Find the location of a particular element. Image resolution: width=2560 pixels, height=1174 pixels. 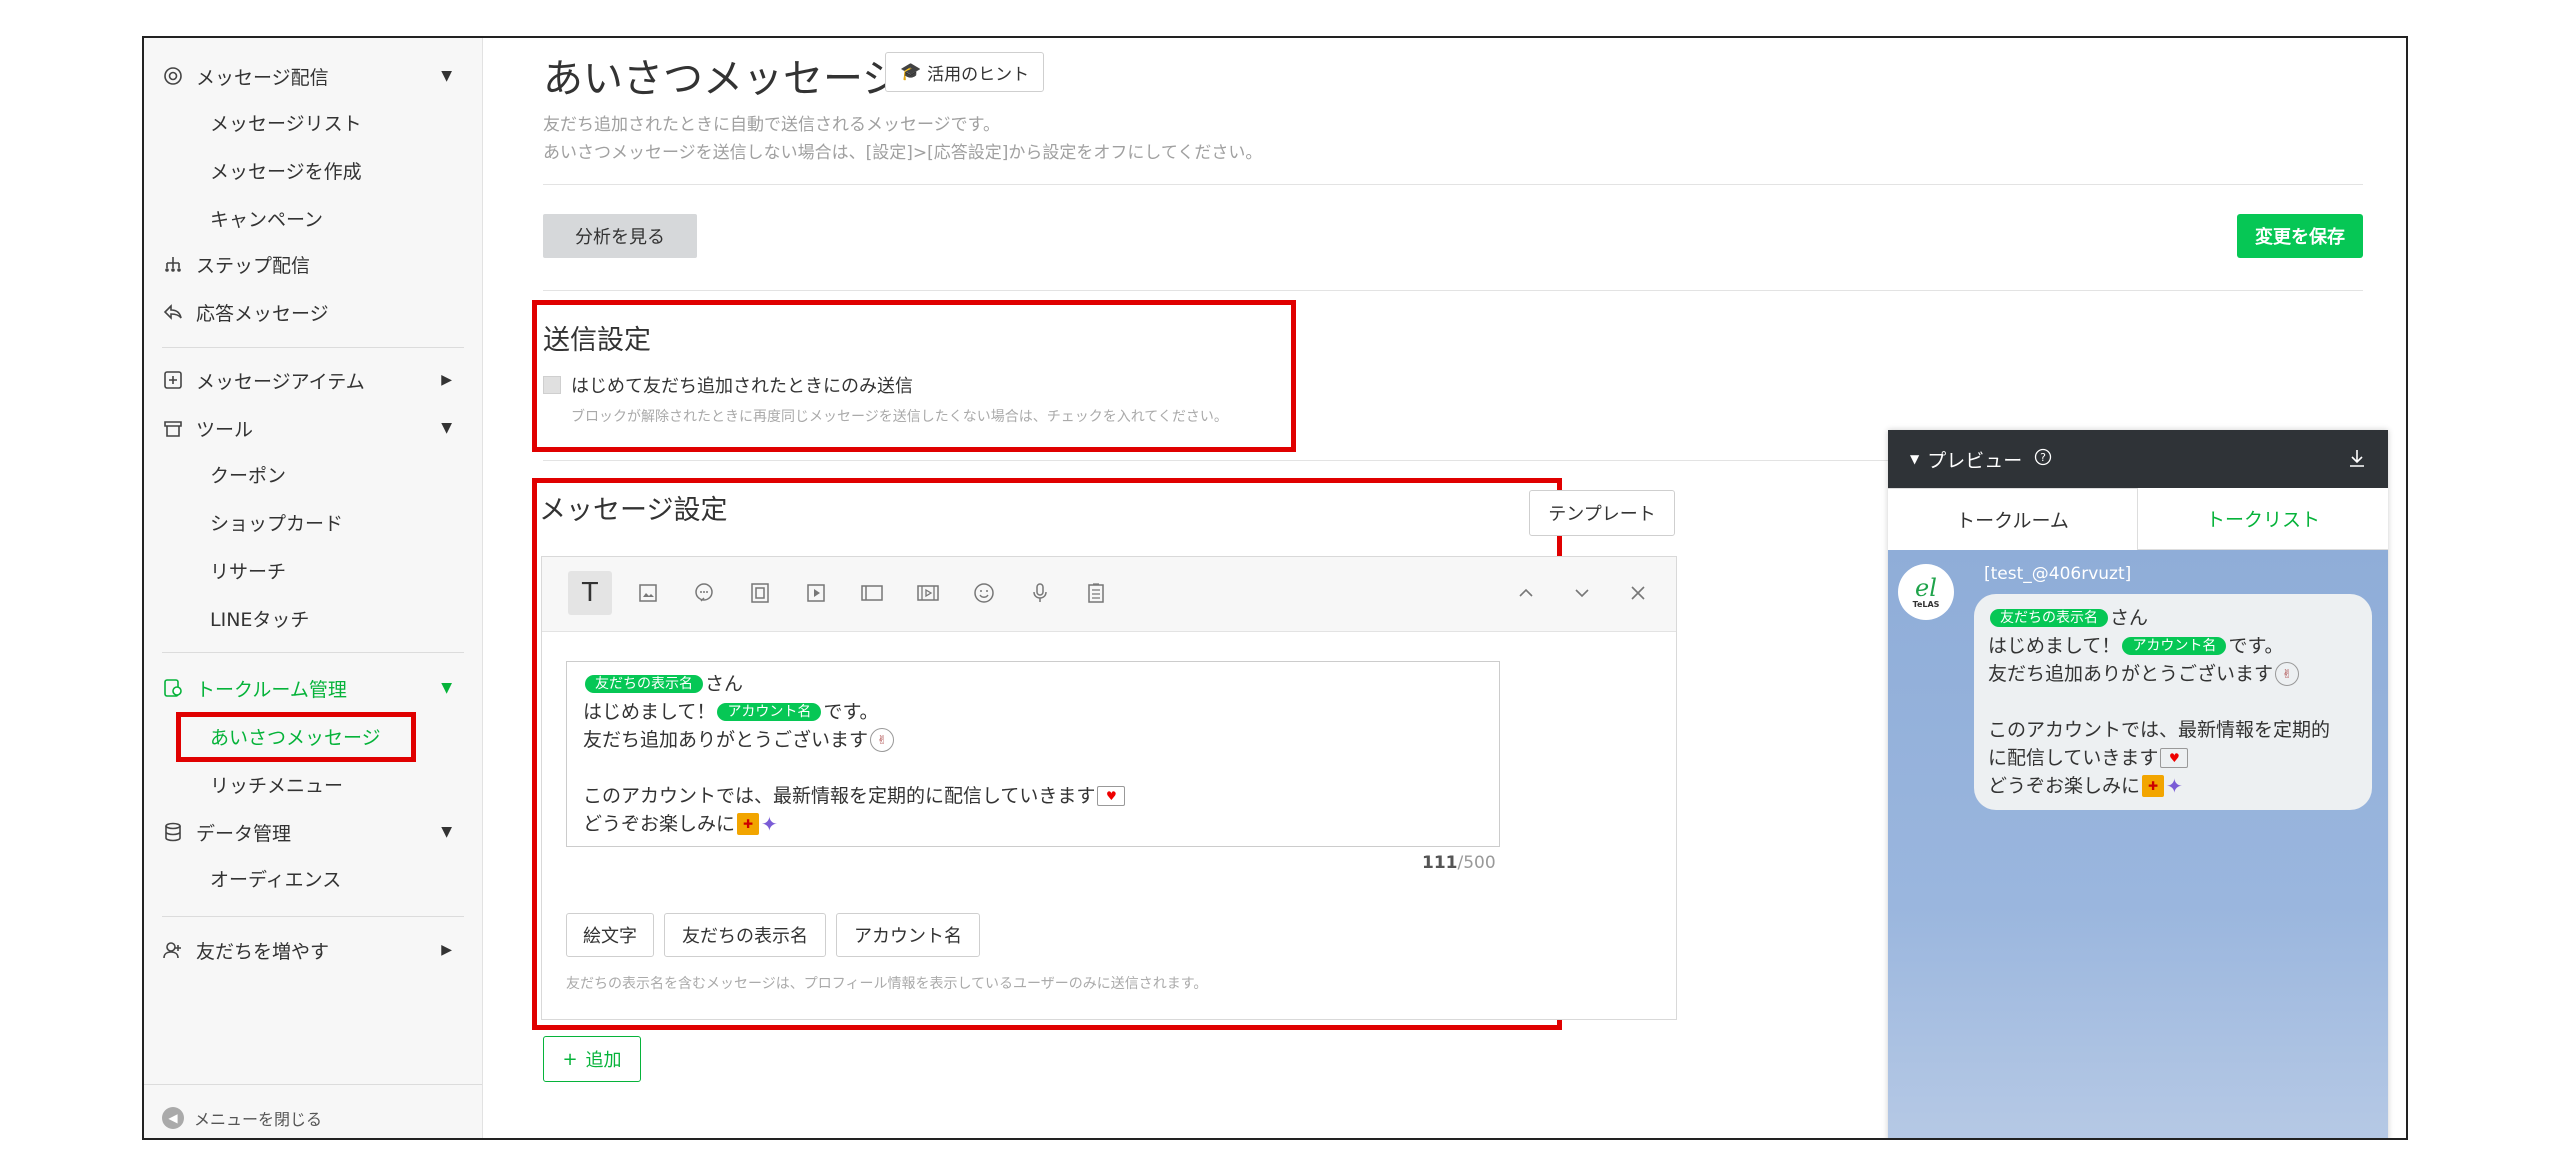

analysis-button: 分析を見る is located at coordinates (620, 236).